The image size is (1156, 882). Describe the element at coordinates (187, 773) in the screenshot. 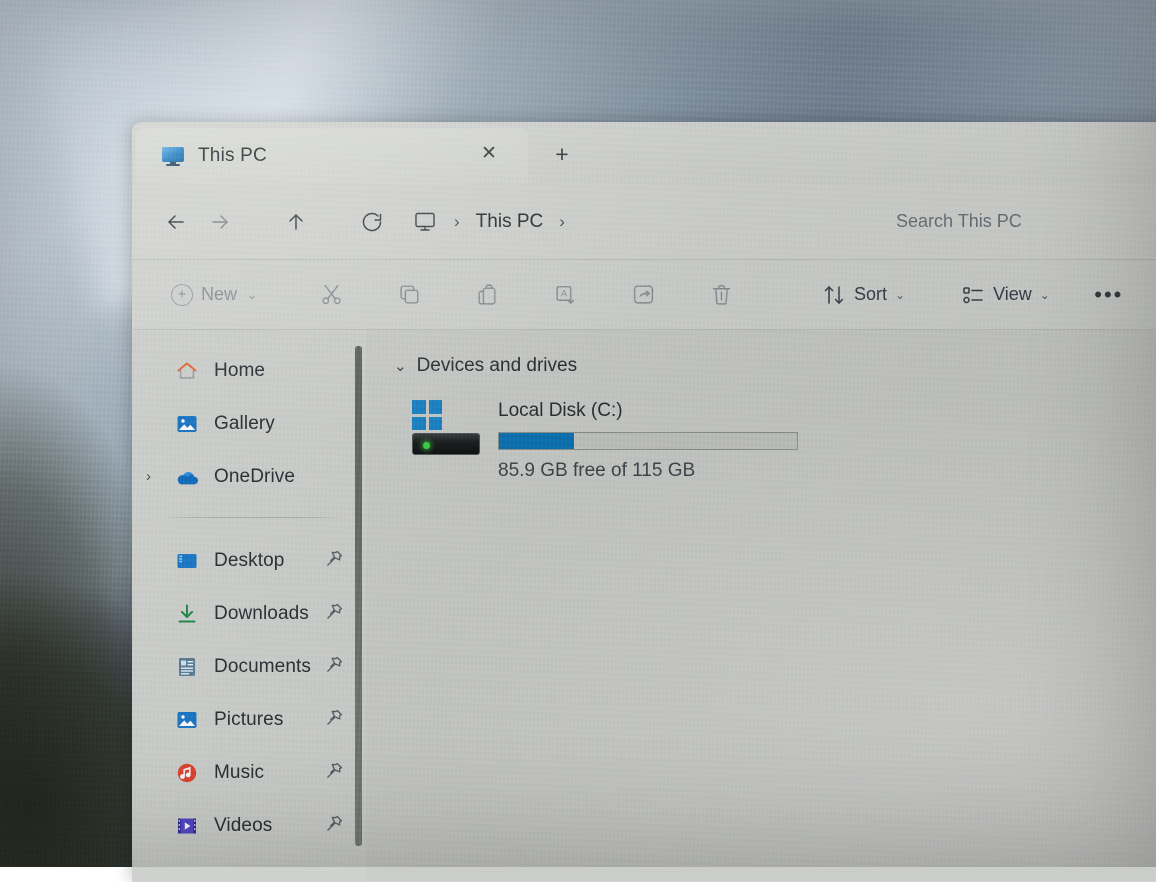

I see `music-icon` at that location.